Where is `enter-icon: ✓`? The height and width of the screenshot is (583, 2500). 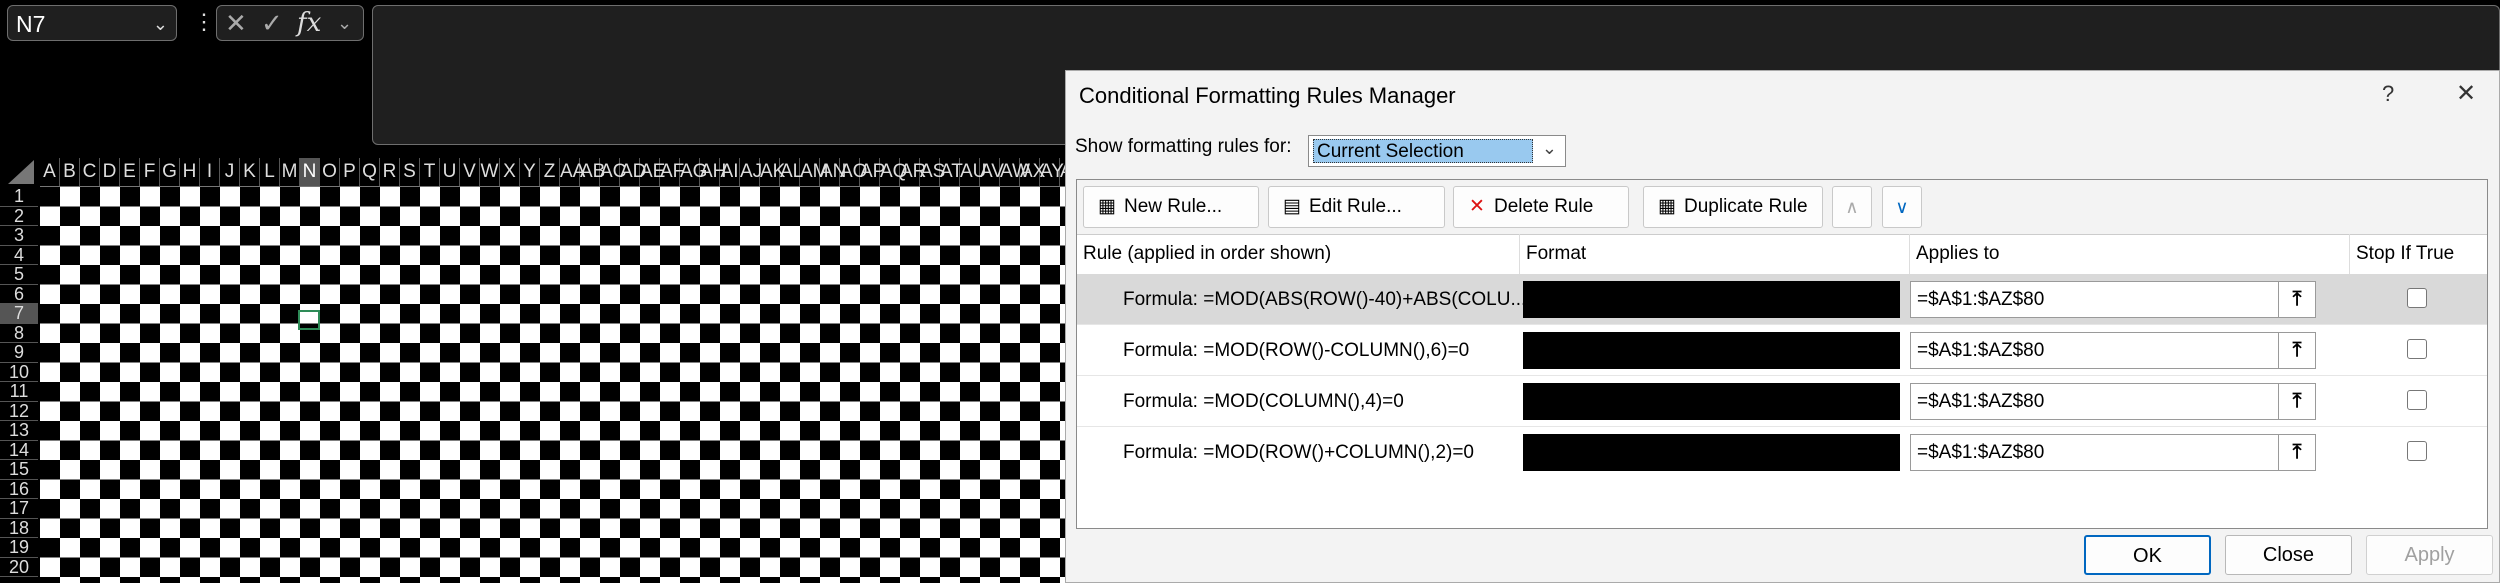 enter-icon: ✓ is located at coordinates (272, 23).